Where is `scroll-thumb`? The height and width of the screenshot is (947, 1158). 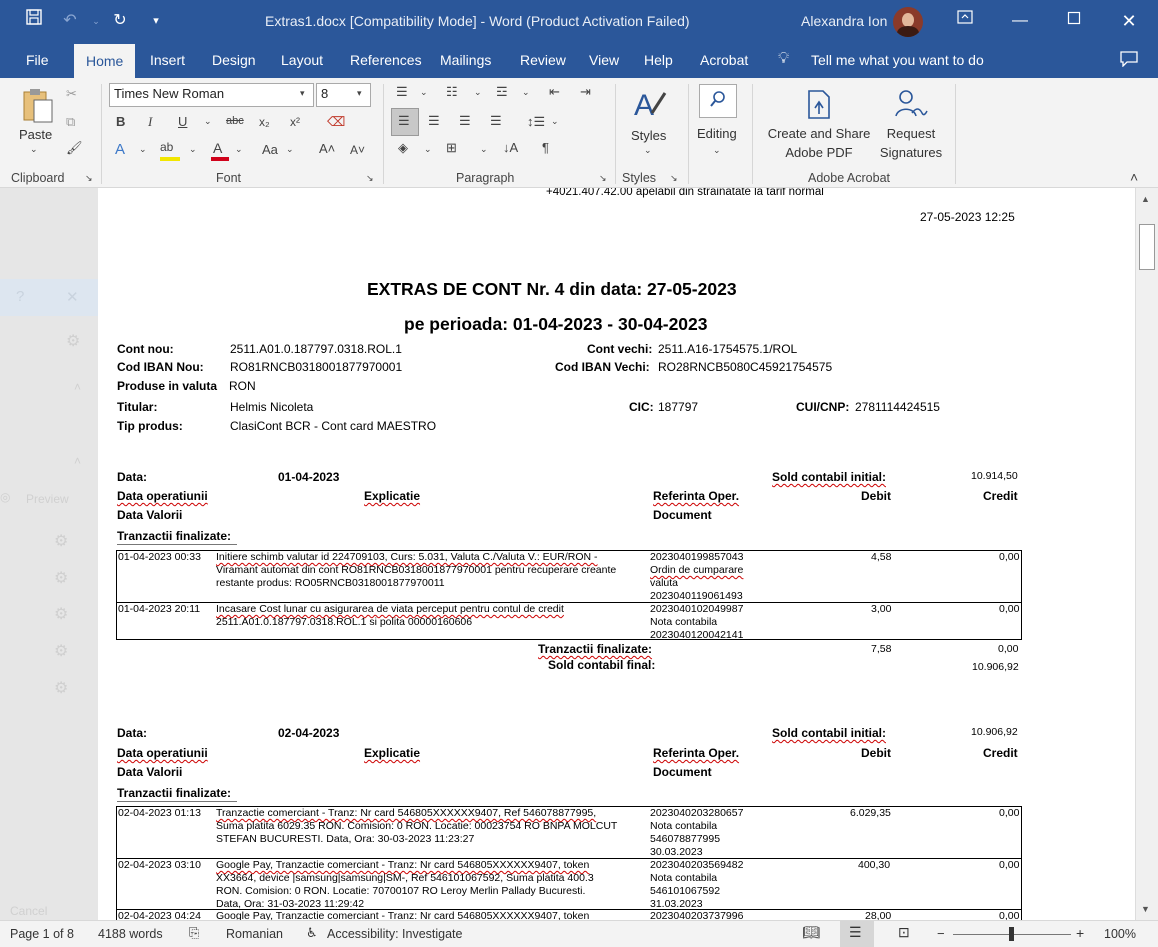 scroll-thumb is located at coordinates (1147, 247).